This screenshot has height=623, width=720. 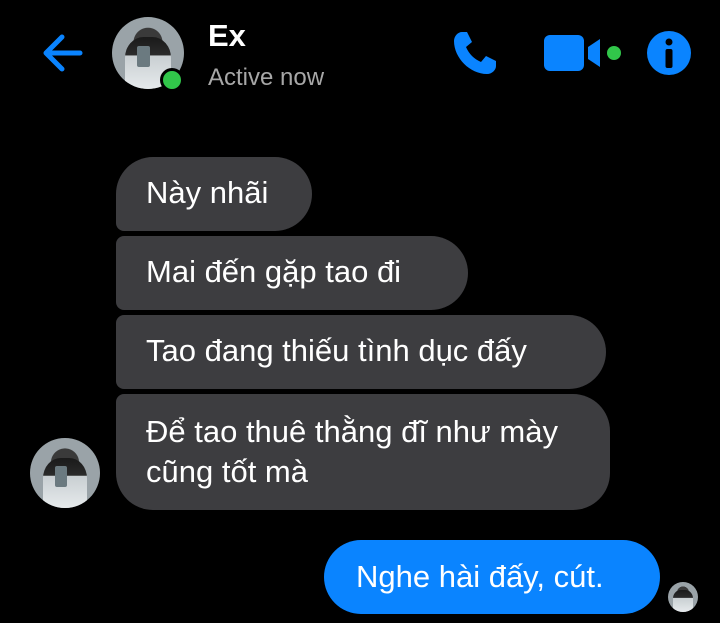 I want to click on sender-avatar, so click(x=65, y=473).